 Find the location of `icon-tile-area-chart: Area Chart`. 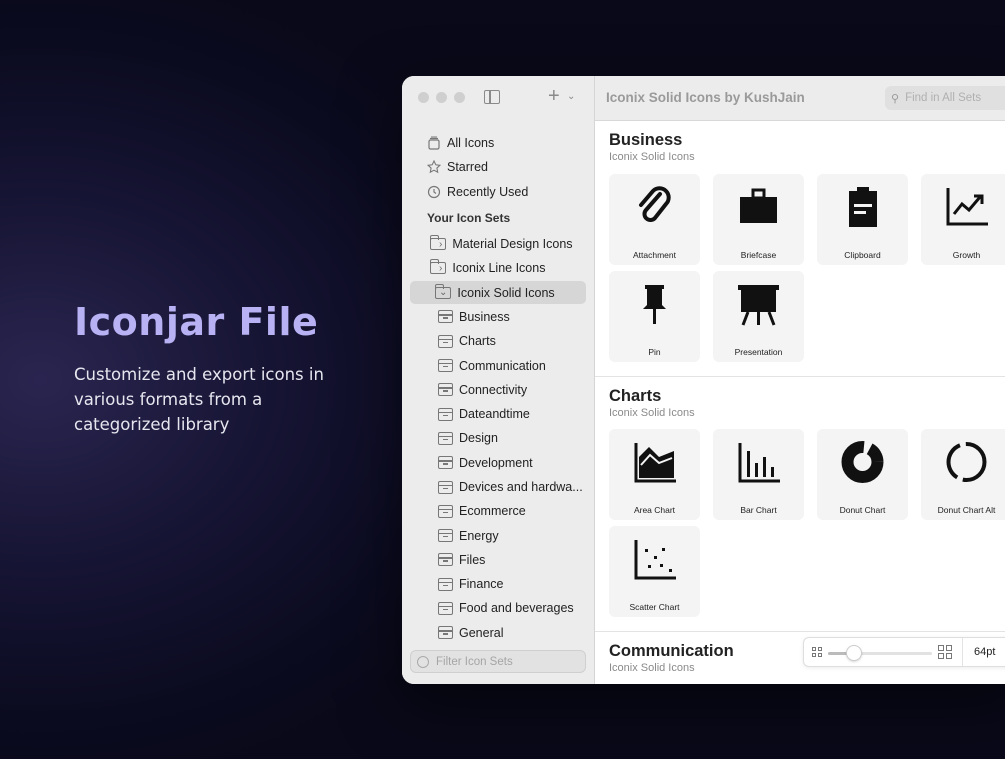

icon-tile-area-chart: Area Chart is located at coordinates (654, 474).